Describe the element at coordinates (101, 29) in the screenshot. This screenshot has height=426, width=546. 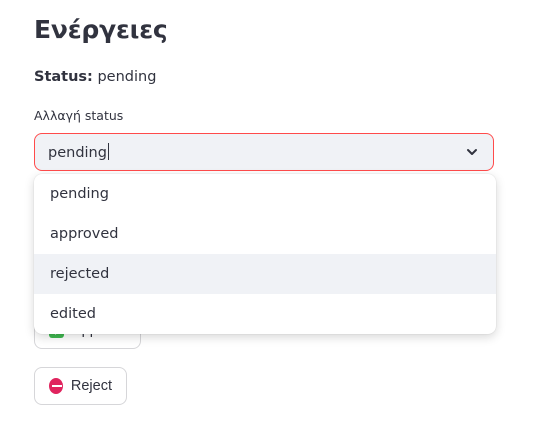
I see `page-title: Ενέργειες` at that location.